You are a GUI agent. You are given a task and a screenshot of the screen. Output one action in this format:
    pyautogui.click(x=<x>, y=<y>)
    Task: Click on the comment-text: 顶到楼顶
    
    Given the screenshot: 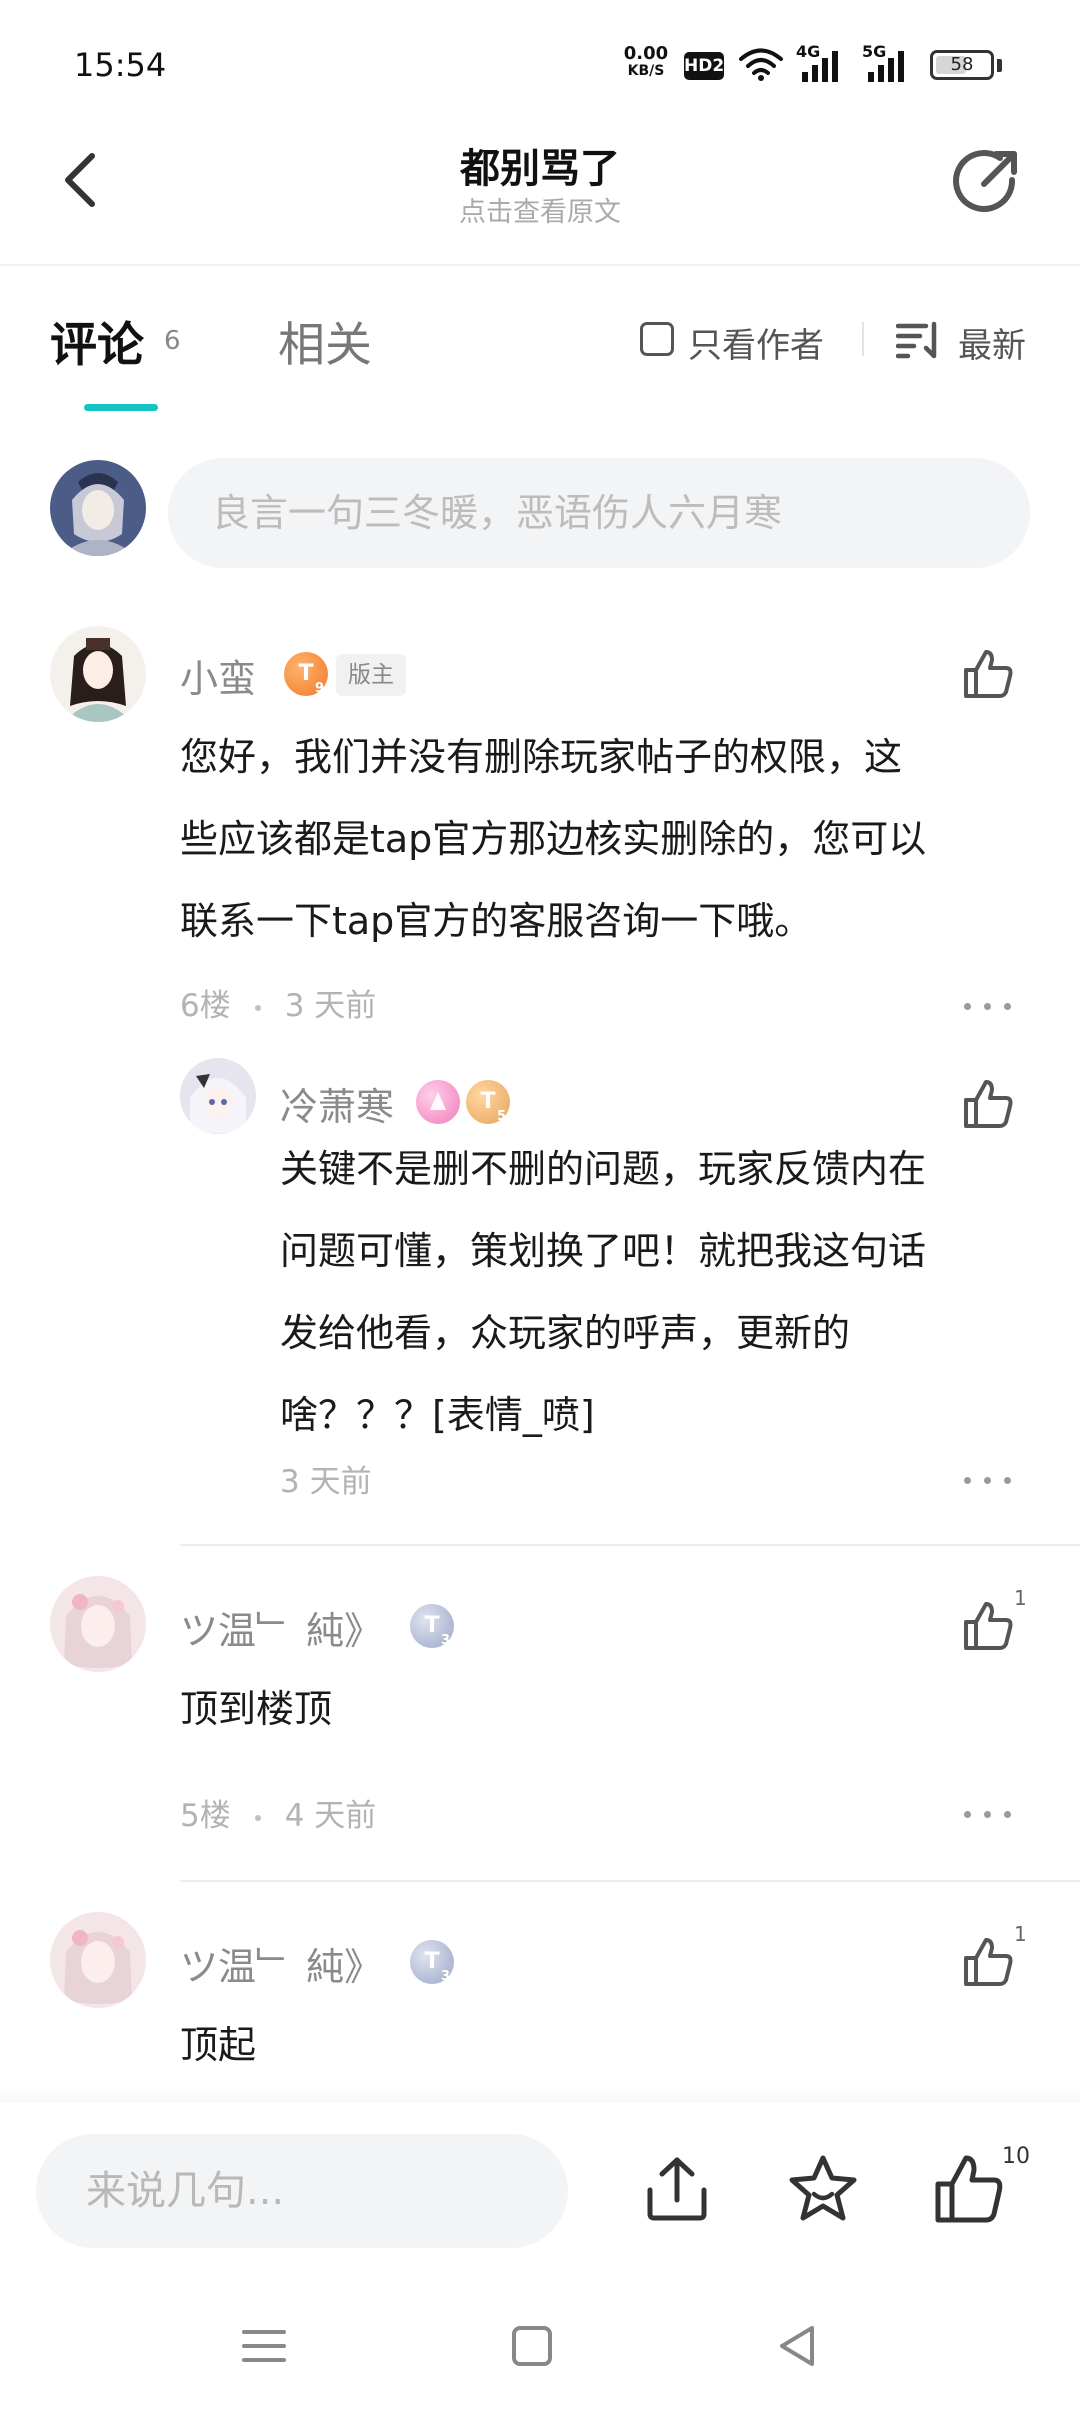 What is the action you would take?
    pyautogui.click(x=256, y=1709)
    